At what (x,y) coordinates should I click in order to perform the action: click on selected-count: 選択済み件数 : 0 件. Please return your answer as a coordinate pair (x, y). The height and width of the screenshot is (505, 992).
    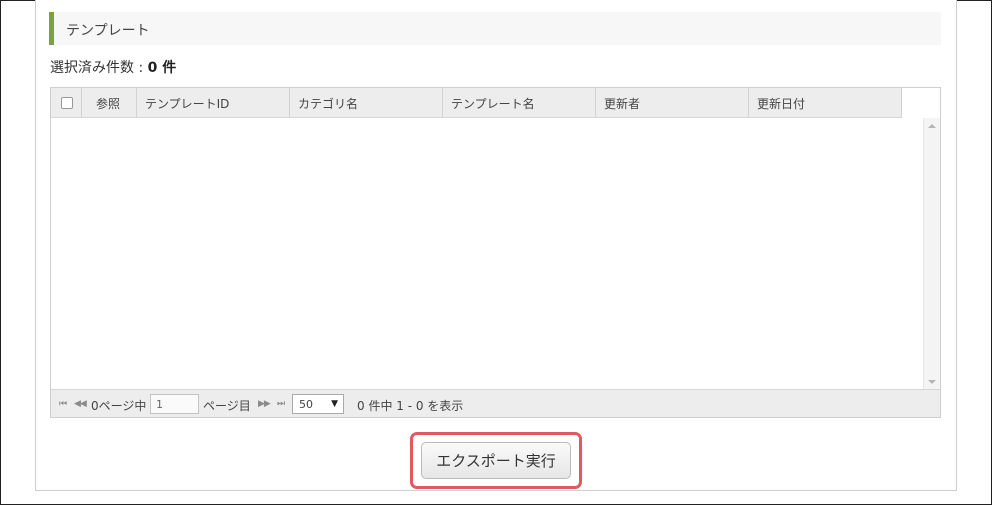
    Looking at the image, I should click on (113, 67).